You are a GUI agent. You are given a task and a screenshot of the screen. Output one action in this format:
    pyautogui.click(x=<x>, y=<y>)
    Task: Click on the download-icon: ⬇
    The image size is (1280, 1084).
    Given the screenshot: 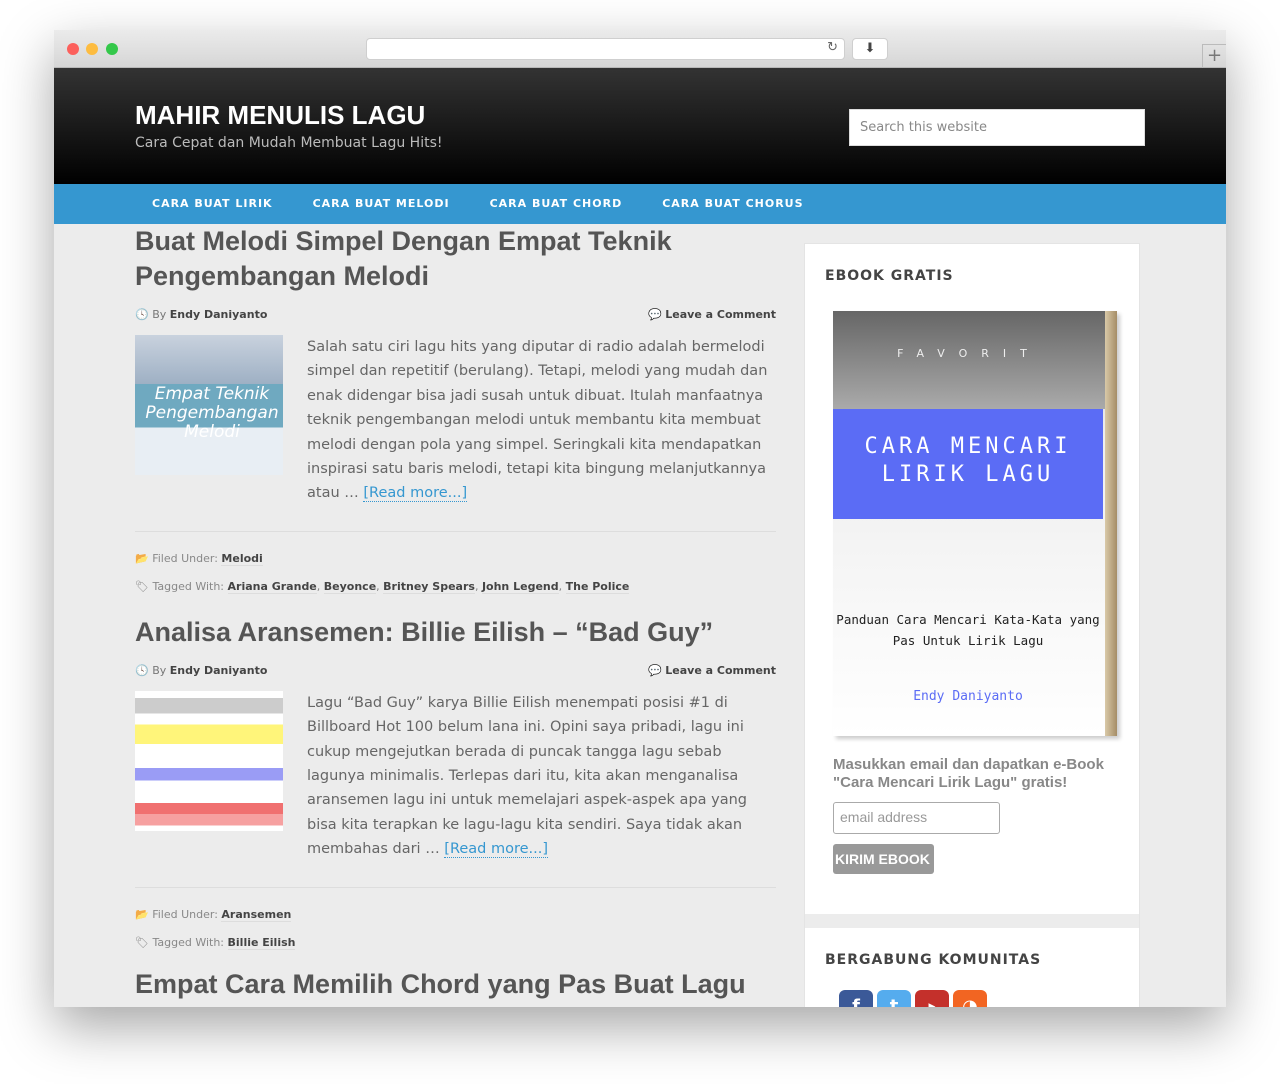 What is the action you would take?
    pyautogui.click(x=870, y=49)
    